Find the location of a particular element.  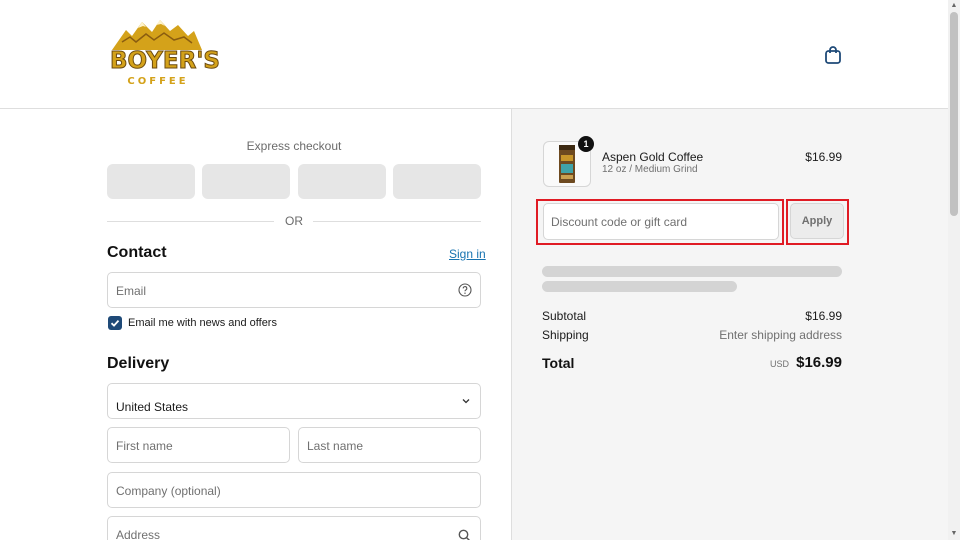

express-checkout-label: Express checkout is located at coordinates (294, 146).